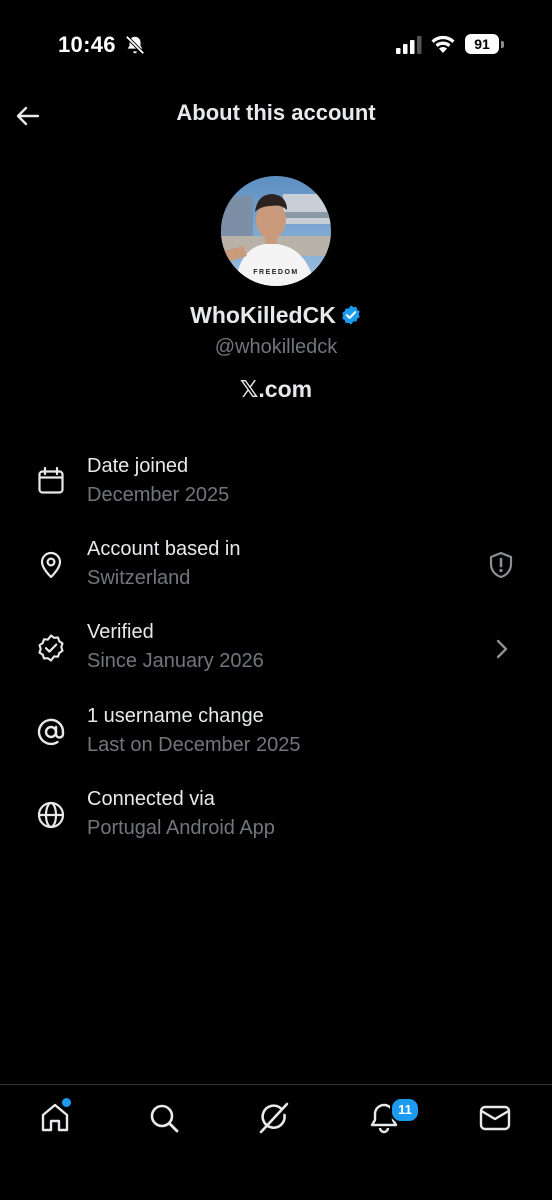 This screenshot has height=1200, width=552. What do you see at coordinates (276, 389) in the screenshot?
I see `site-label: 𝕏.com` at bounding box center [276, 389].